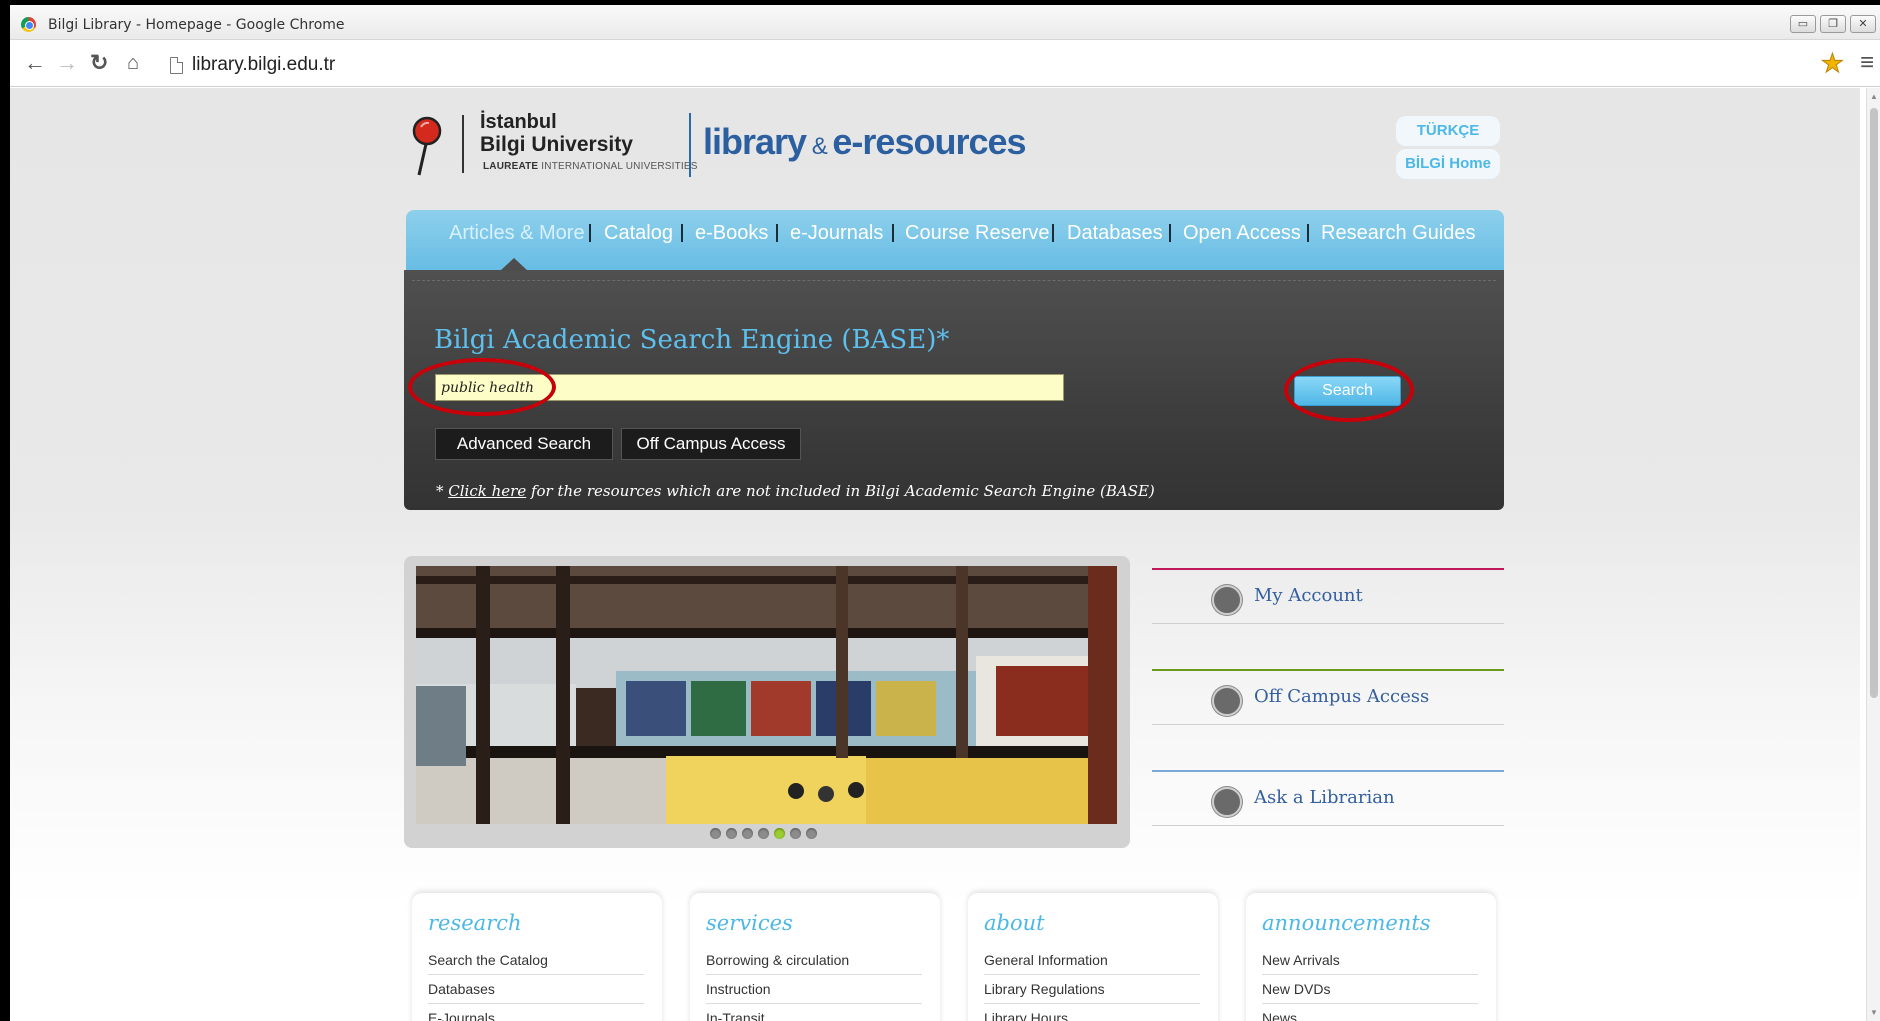  What do you see at coordinates (1398, 233) in the screenshot?
I see `tab-research-guides: Research Guides` at bounding box center [1398, 233].